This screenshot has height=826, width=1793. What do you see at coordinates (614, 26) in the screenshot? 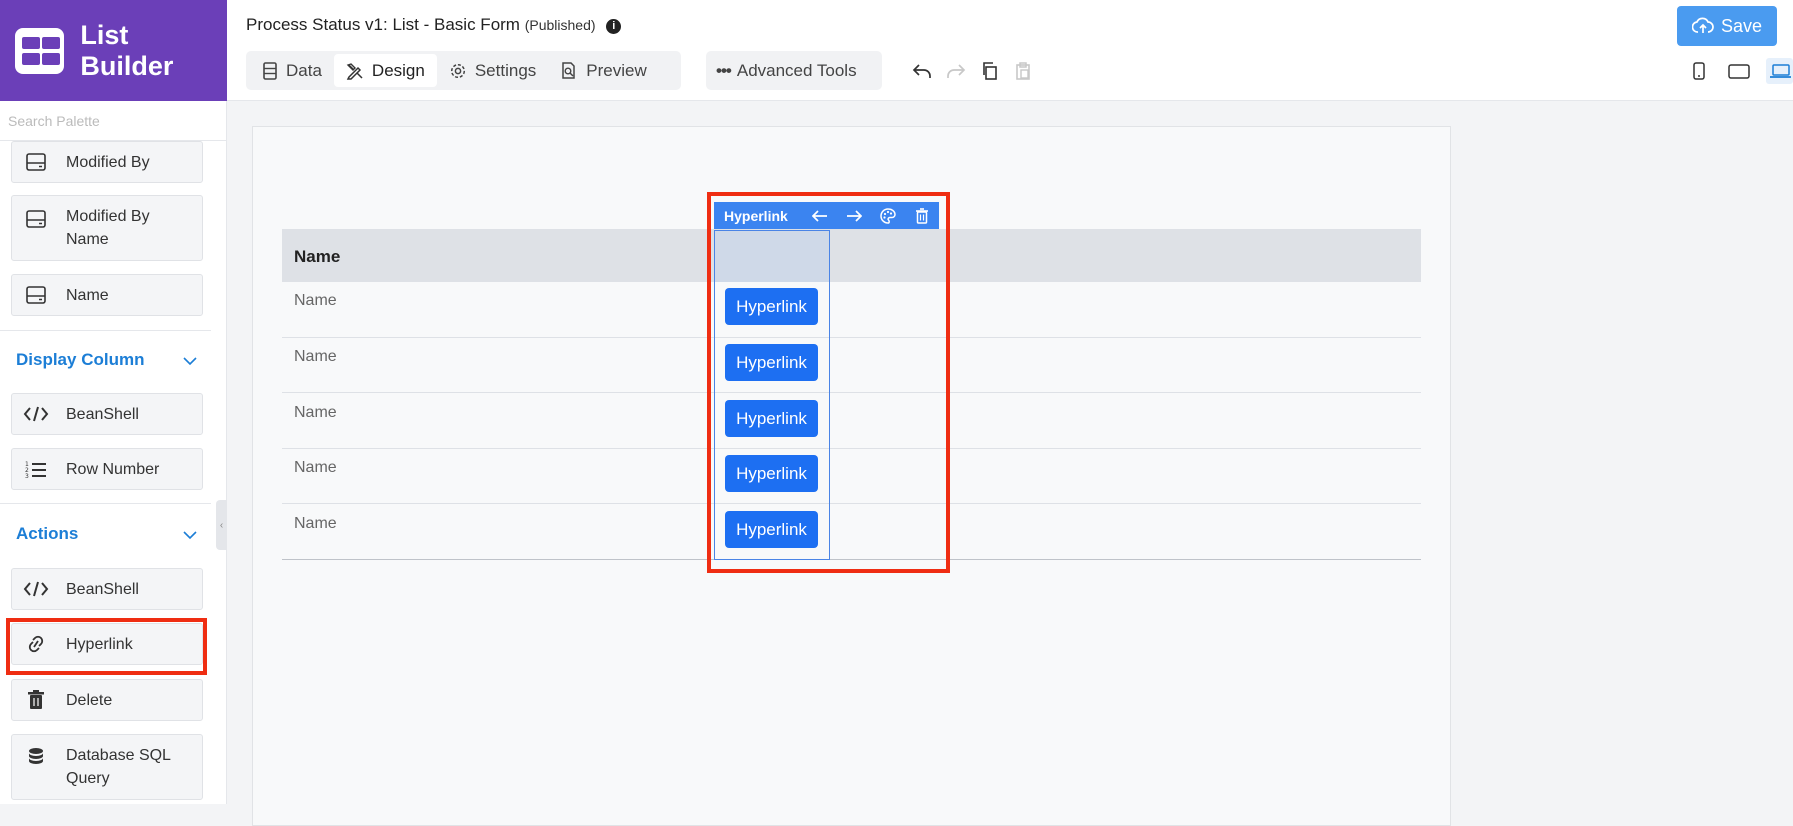
I see `info-icon: i` at bounding box center [614, 26].